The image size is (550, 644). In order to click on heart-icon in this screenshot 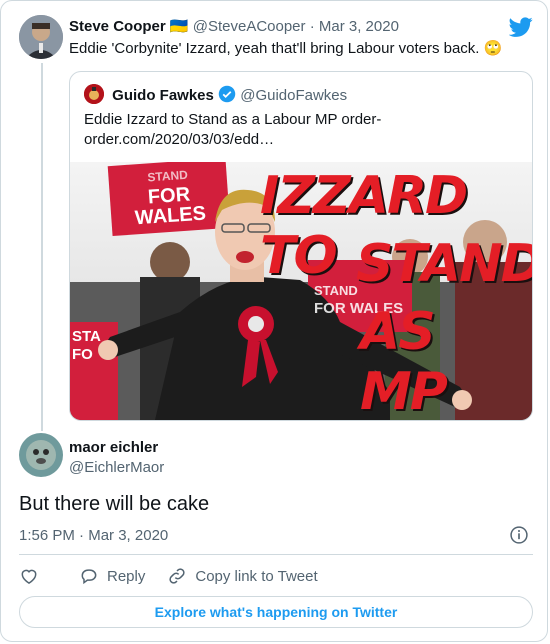, I will do `click(29, 576)`.